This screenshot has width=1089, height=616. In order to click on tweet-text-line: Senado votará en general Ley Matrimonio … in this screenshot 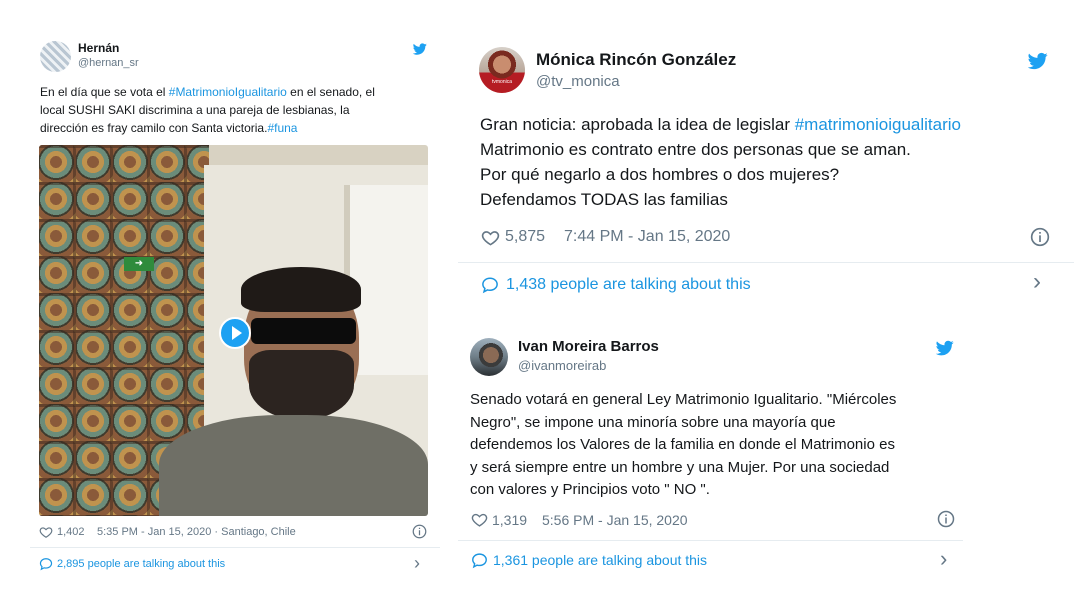, I will do `click(720, 400)`.